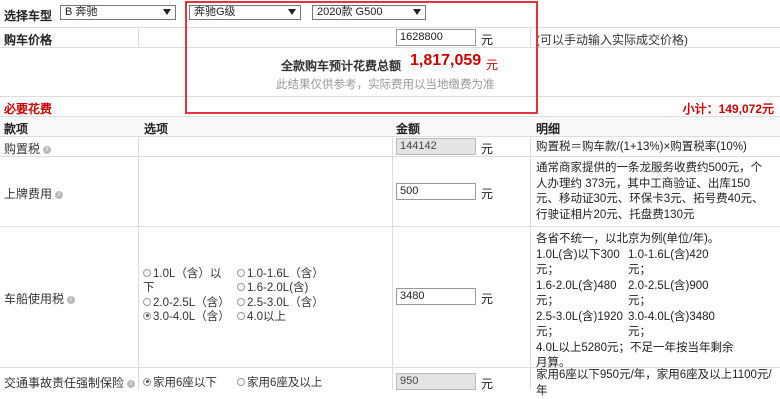 This screenshot has height=399, width=780. Describe the element at coordinates (361, 57) in the screenshot. I see `highlight-box` at that location.